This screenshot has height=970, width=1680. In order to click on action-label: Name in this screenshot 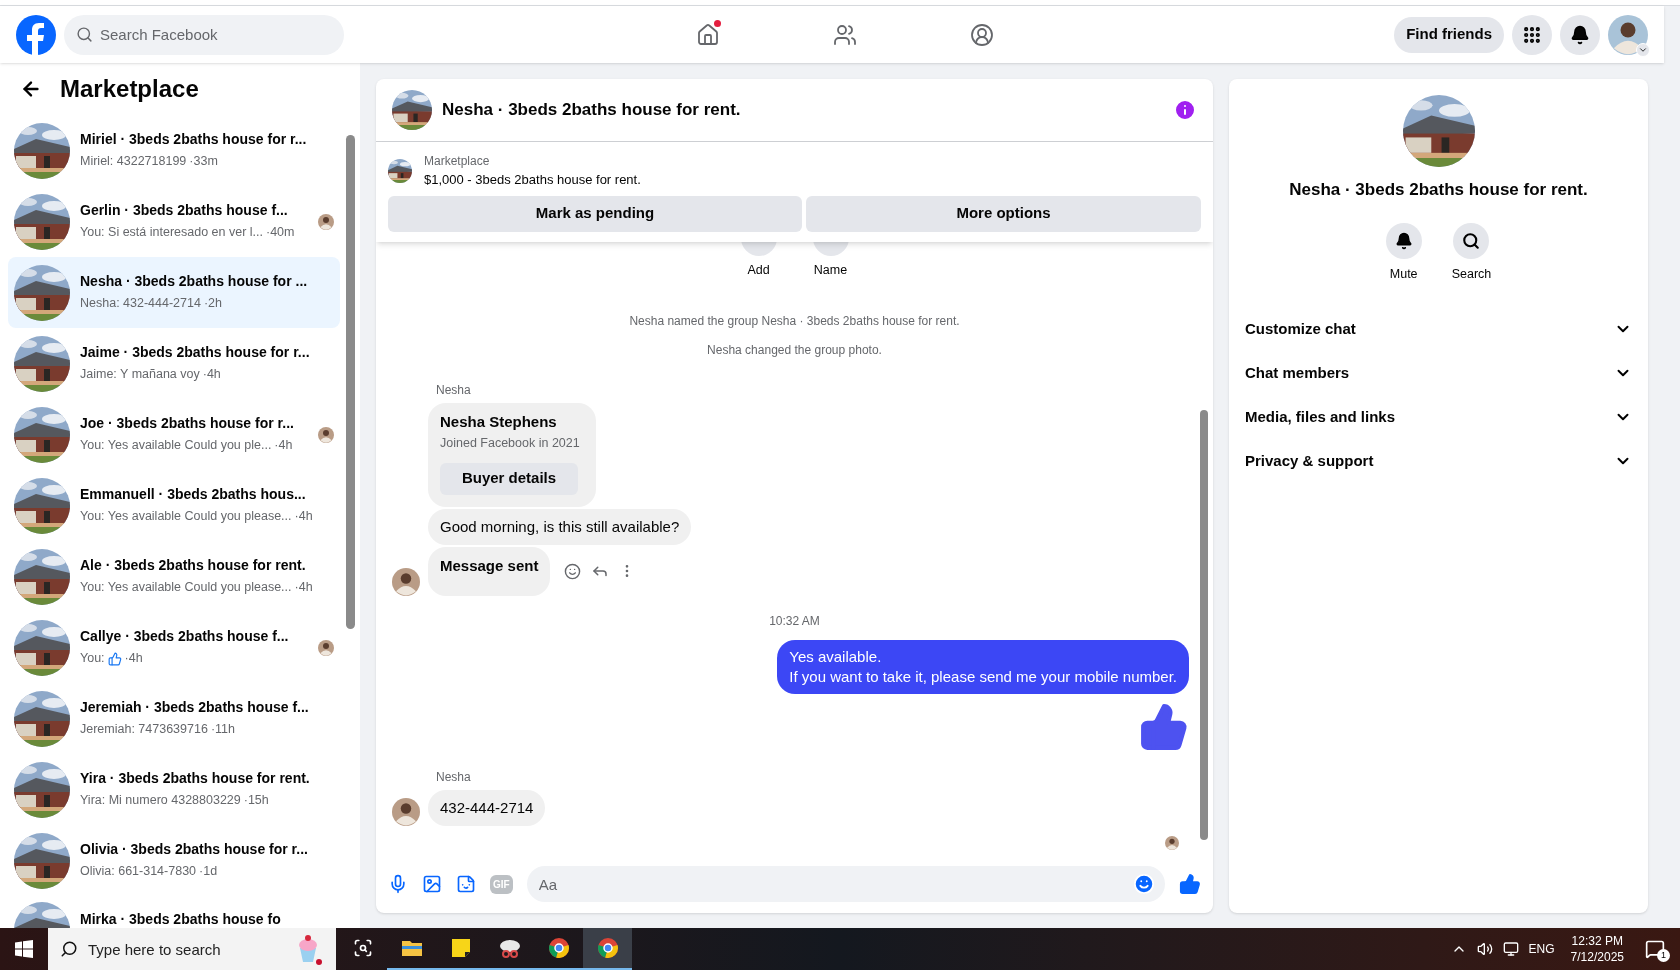, I will do `click(830, 270)`.